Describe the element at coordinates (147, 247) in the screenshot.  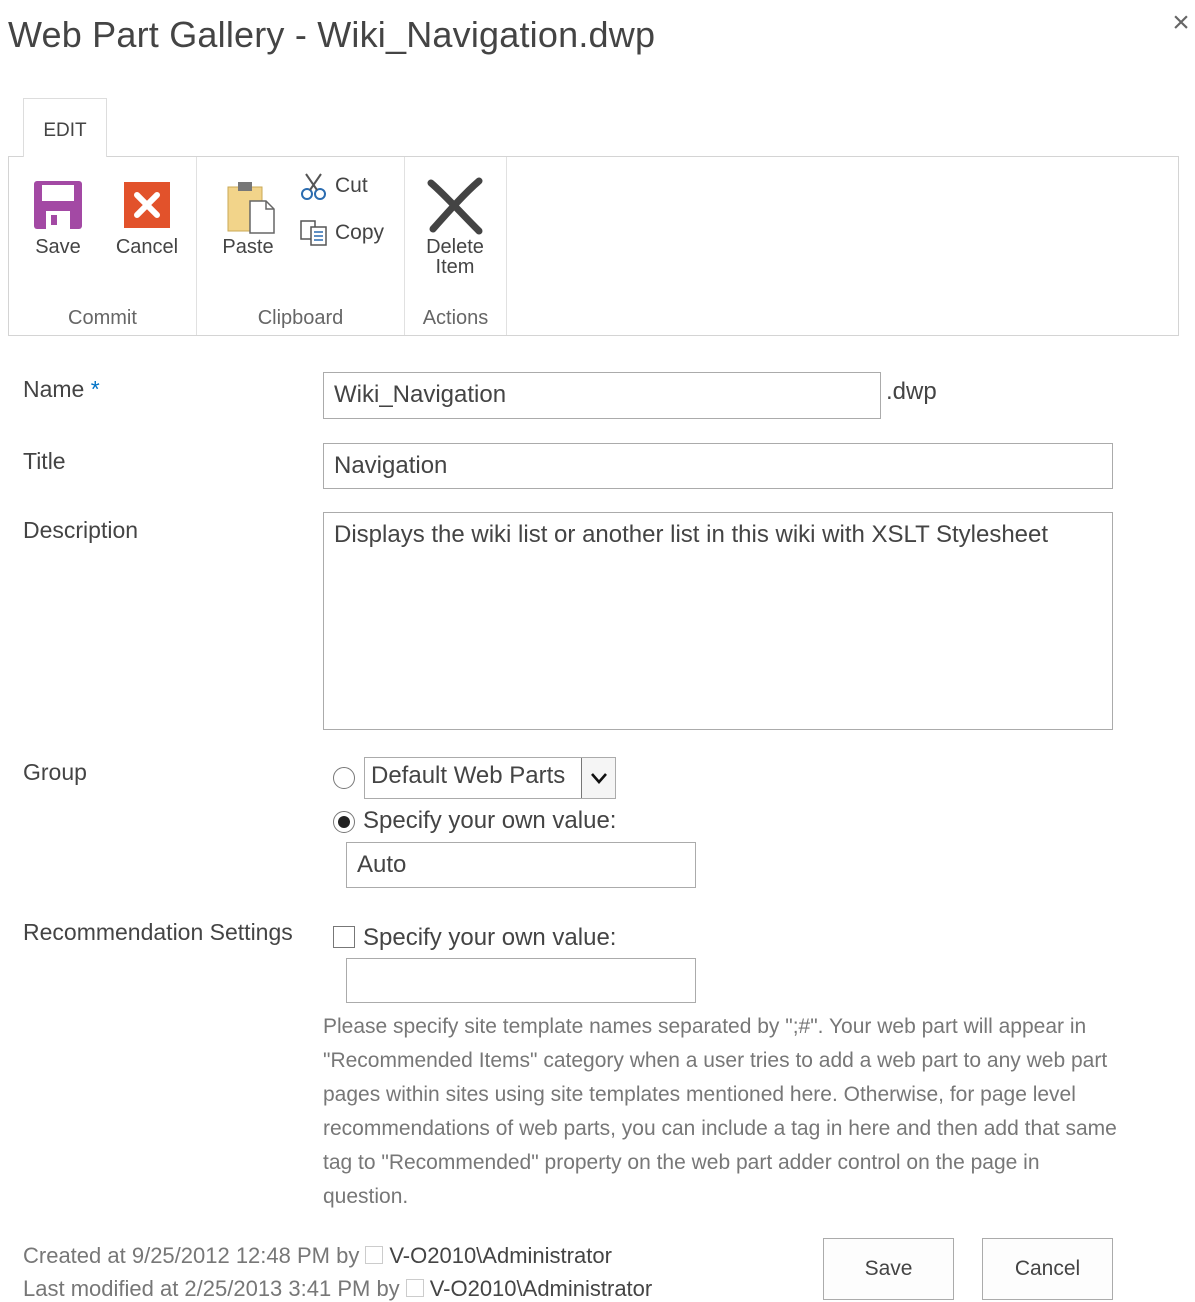
I see `cancel-ribbon-label: Cancel` at that location.